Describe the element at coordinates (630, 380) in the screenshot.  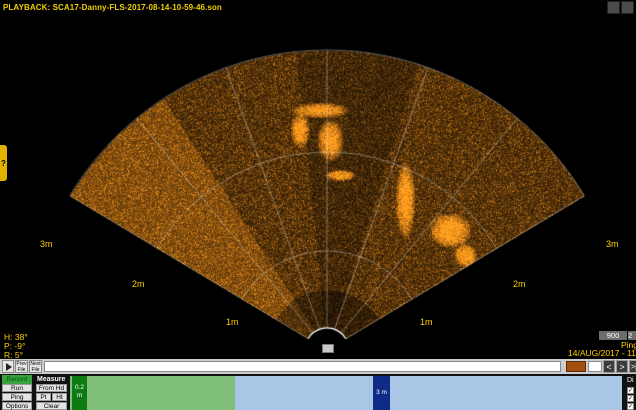
I see `display-panel-label: Di` at that location.